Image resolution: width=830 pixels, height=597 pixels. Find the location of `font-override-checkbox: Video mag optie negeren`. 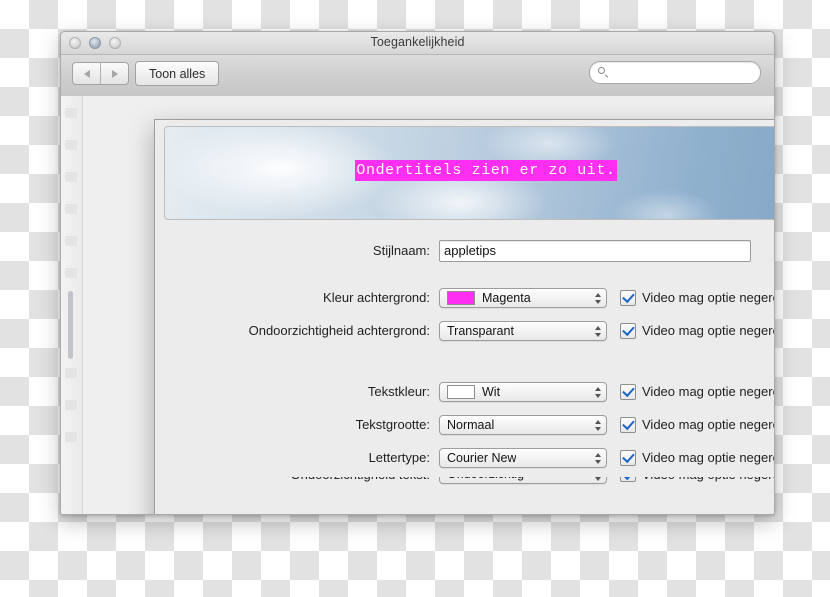

font-override-checkbox: Video mag optie negeren is located at coordinates (697, 457).